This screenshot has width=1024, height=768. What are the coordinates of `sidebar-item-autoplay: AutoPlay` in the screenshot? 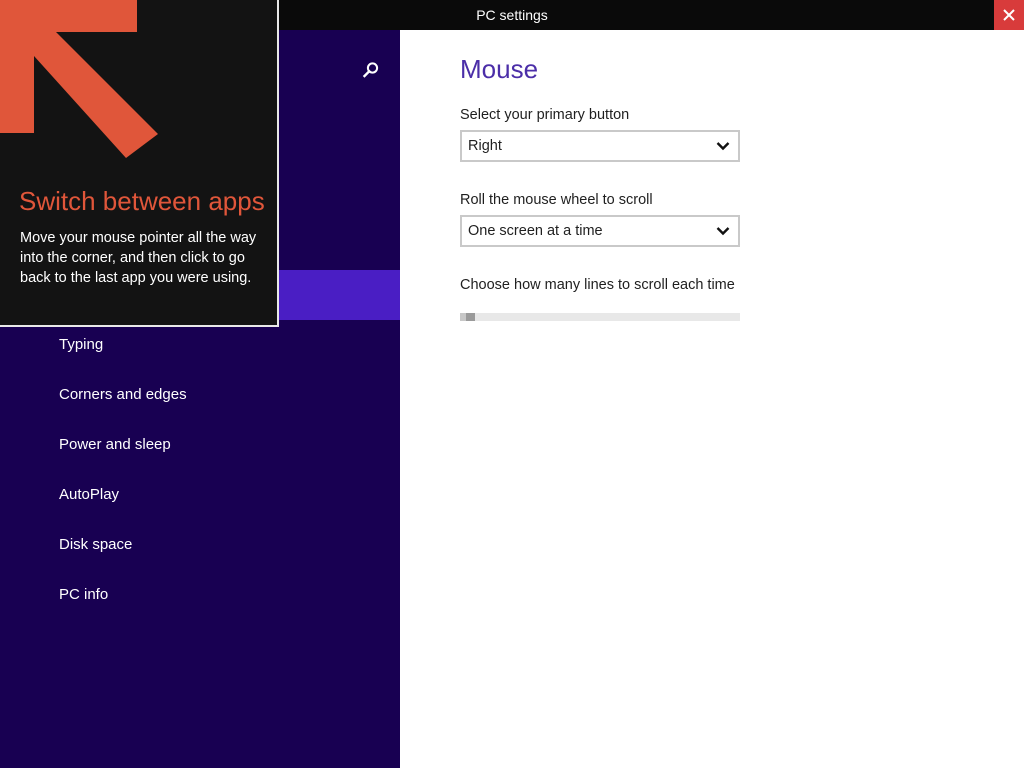 It's located at (123, 505).